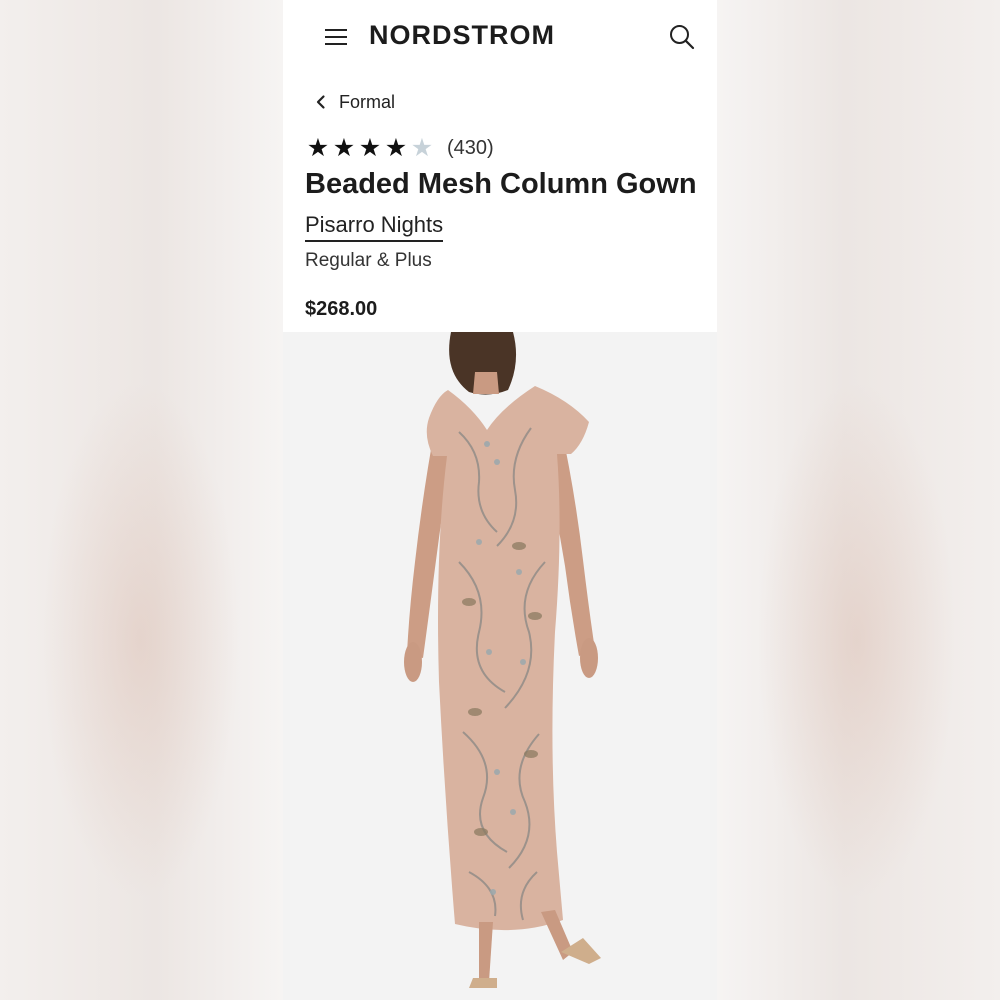 The height and width of the screenshot is (1000, 1000). Describe the element at coordinates (336, 37) in the screenshot. I see `hamburger-menu-icon` at that location.